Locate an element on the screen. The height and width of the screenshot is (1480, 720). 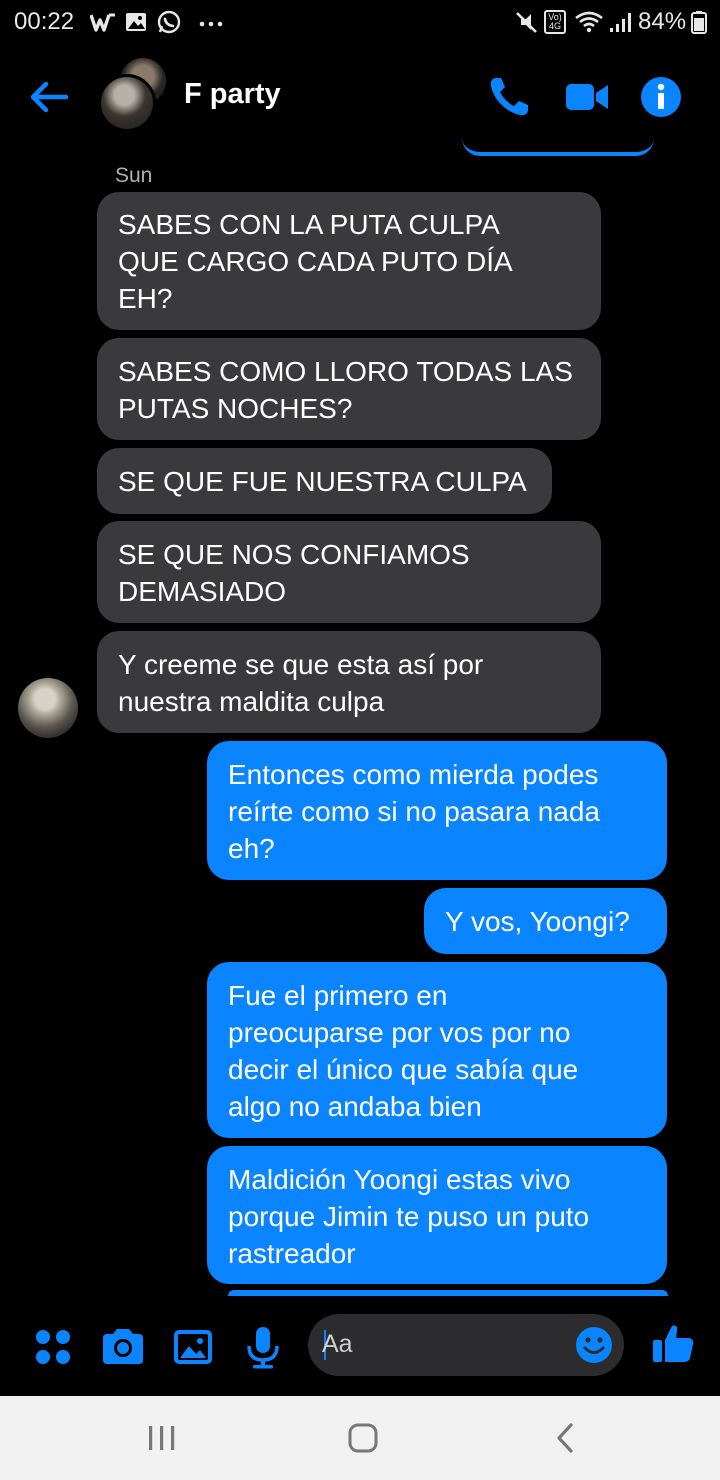
gallery-icon is located at coordinates (136, 22).